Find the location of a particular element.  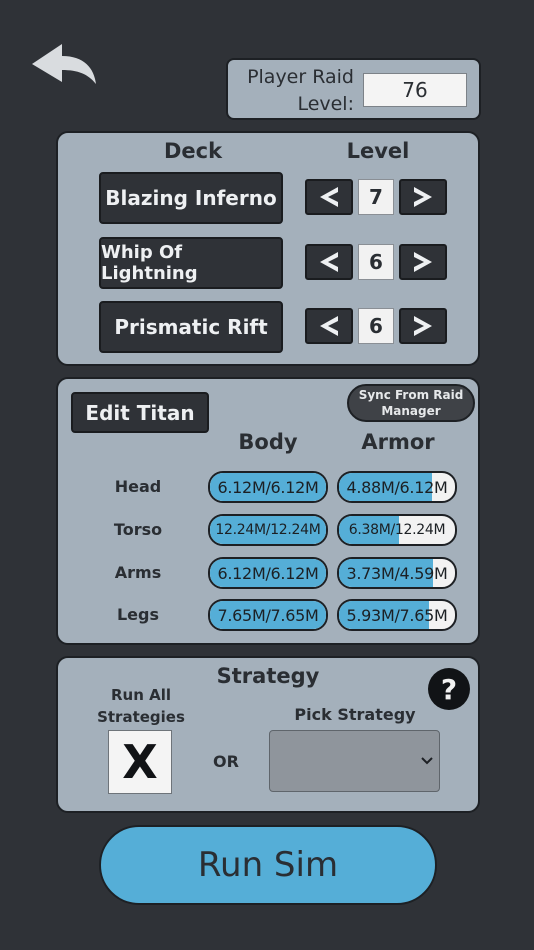

titan-body-health-bar: 7.65M/7.65M is located at coordinates (268, 615).